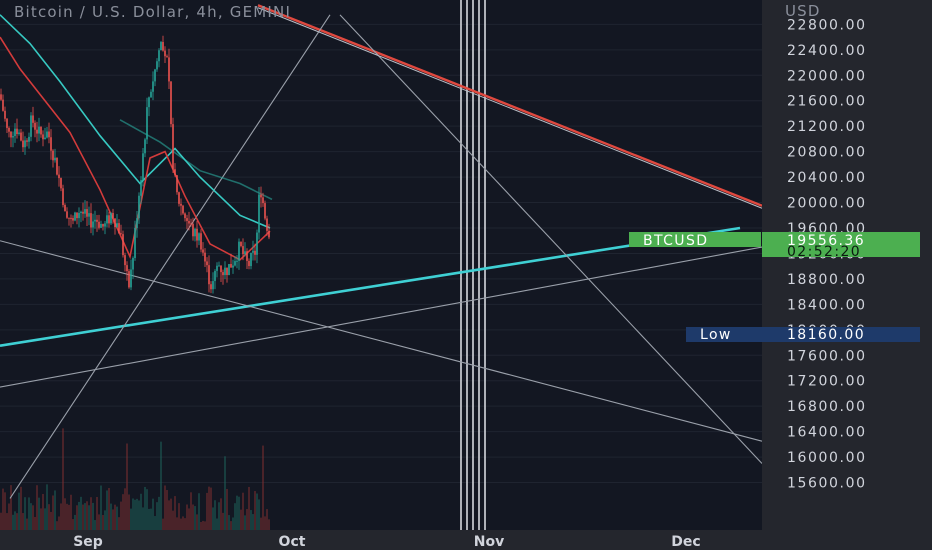 This screenshot has height=550, width=932. Describe the element at coordinates (827, 407) in the screenshot. I see `price-tick-3: 16800.00` at that location.